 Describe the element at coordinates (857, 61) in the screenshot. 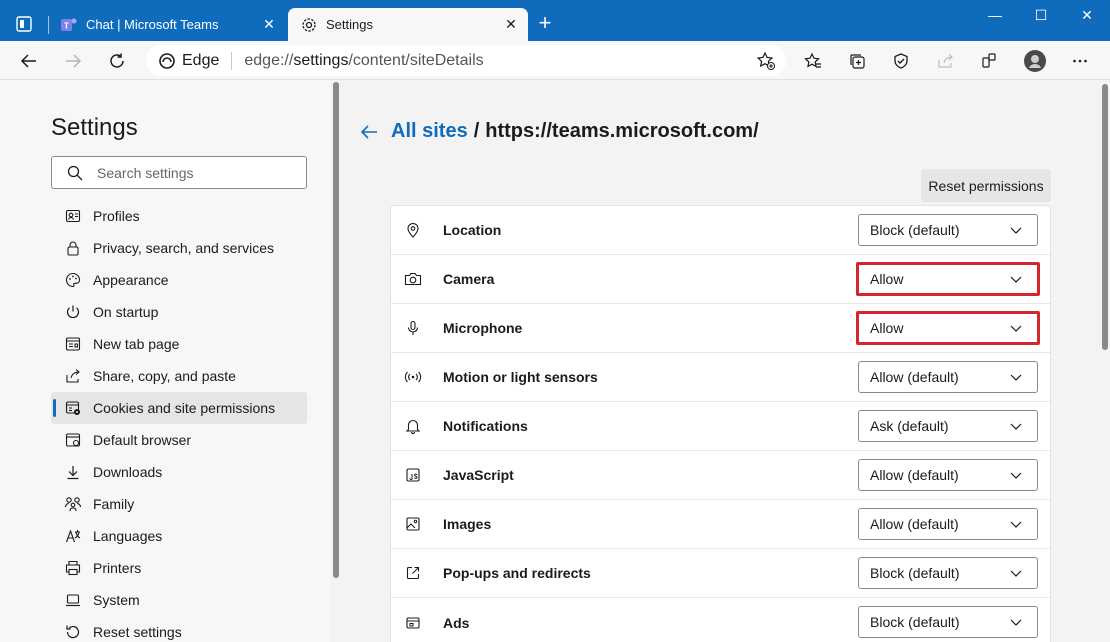

I see `collections-icon` at that location.